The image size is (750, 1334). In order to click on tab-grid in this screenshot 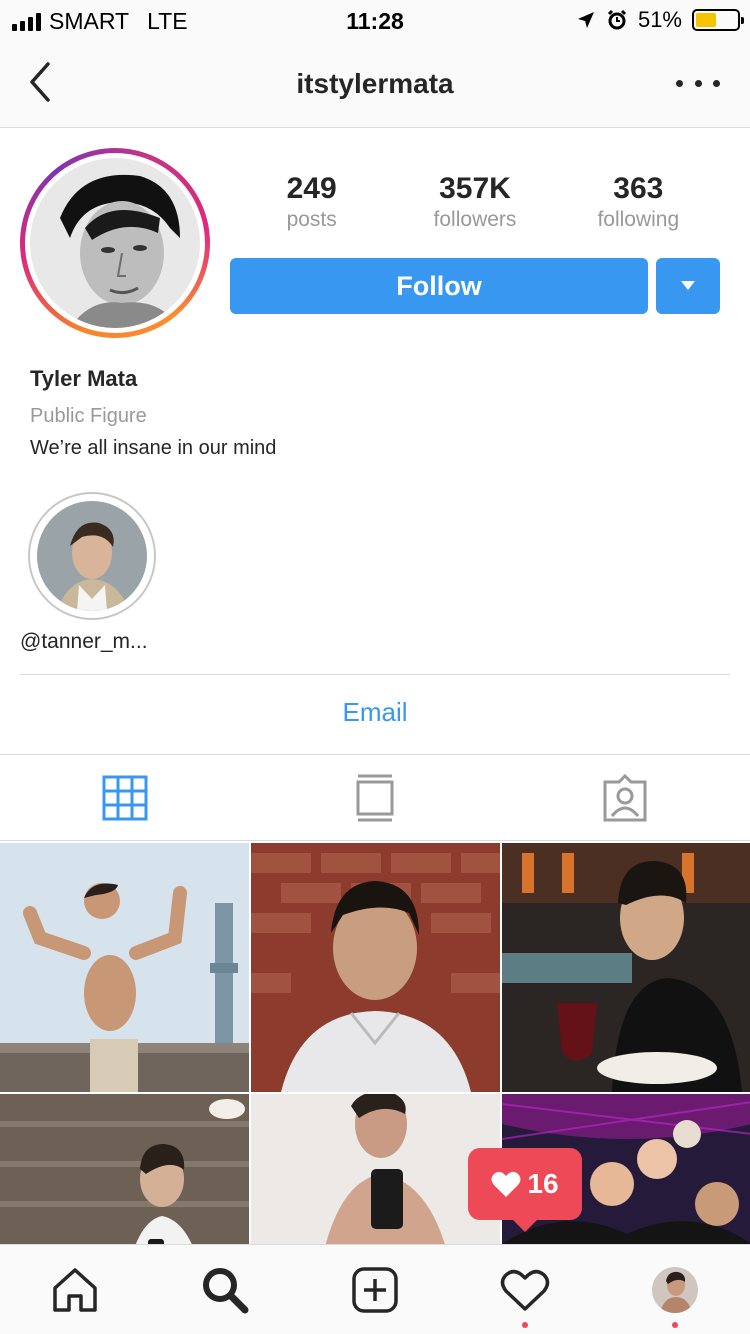, I will do `click(125, 797)`.